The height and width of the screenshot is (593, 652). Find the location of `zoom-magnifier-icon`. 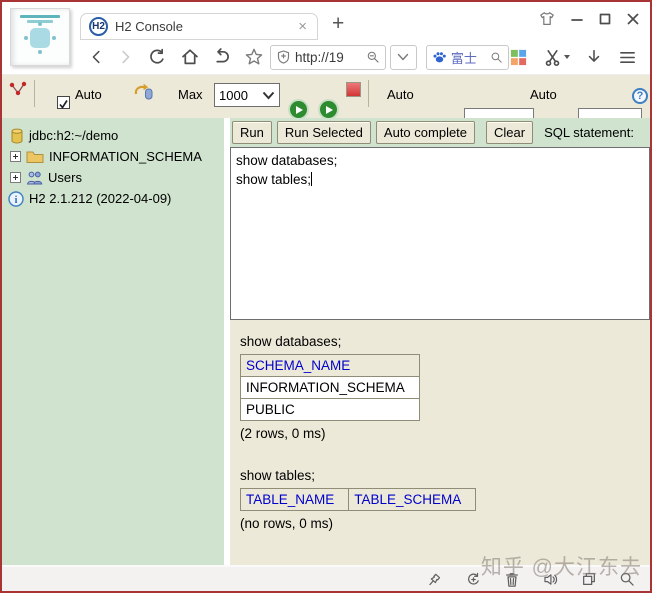

zoom-magnifier-icon is located at coordinates (627, 579).